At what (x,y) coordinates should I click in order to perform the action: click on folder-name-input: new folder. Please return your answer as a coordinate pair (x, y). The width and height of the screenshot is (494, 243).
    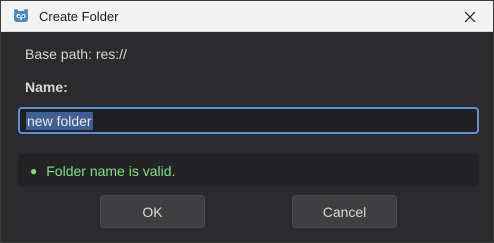
    Looking at the image, I should click on (248, 120).